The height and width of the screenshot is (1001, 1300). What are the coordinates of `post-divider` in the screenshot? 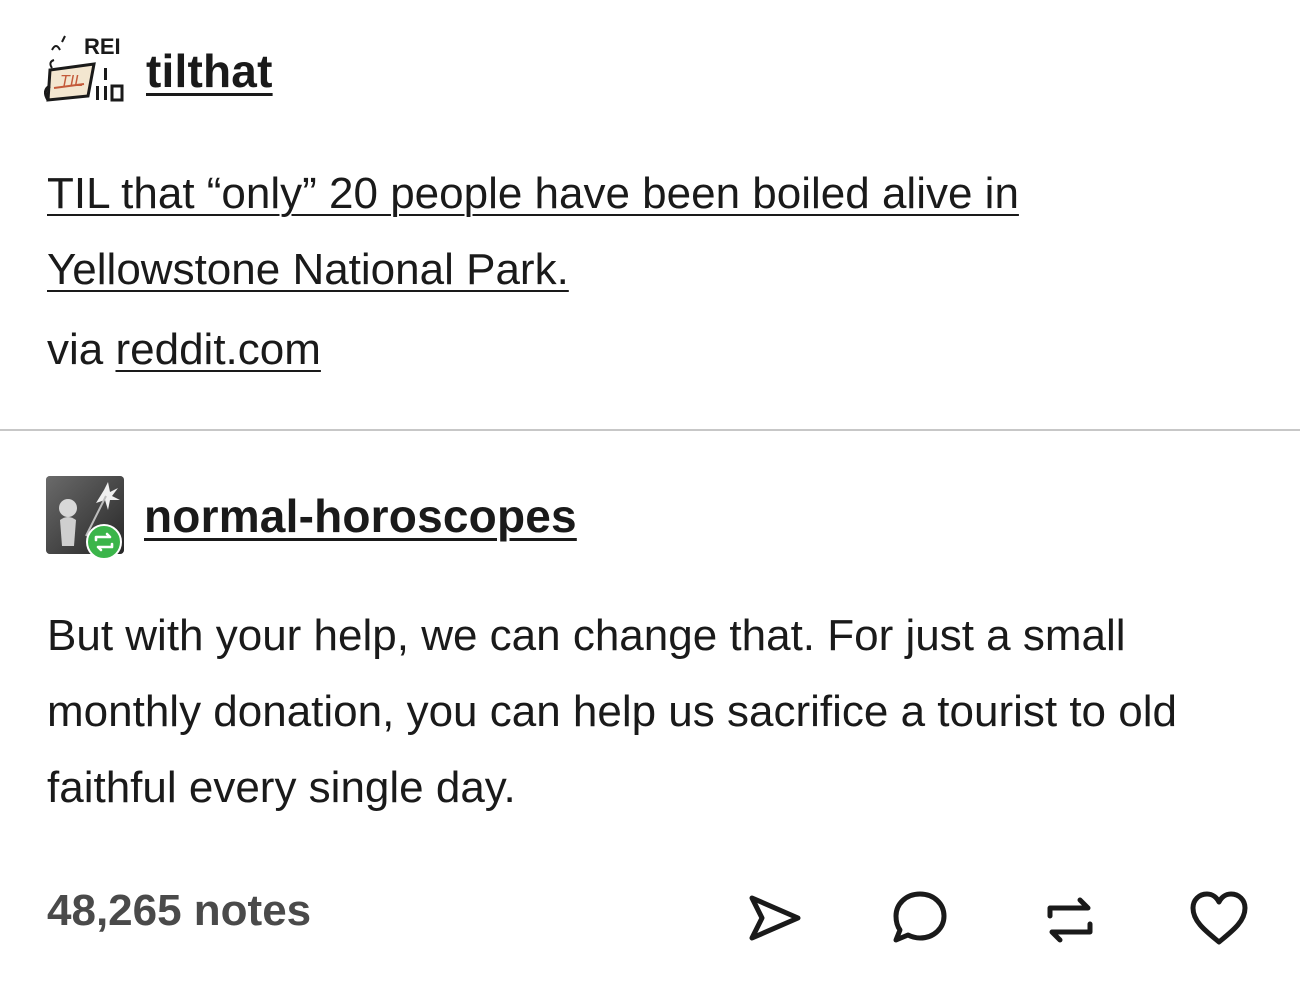 It's located at (650, 430).